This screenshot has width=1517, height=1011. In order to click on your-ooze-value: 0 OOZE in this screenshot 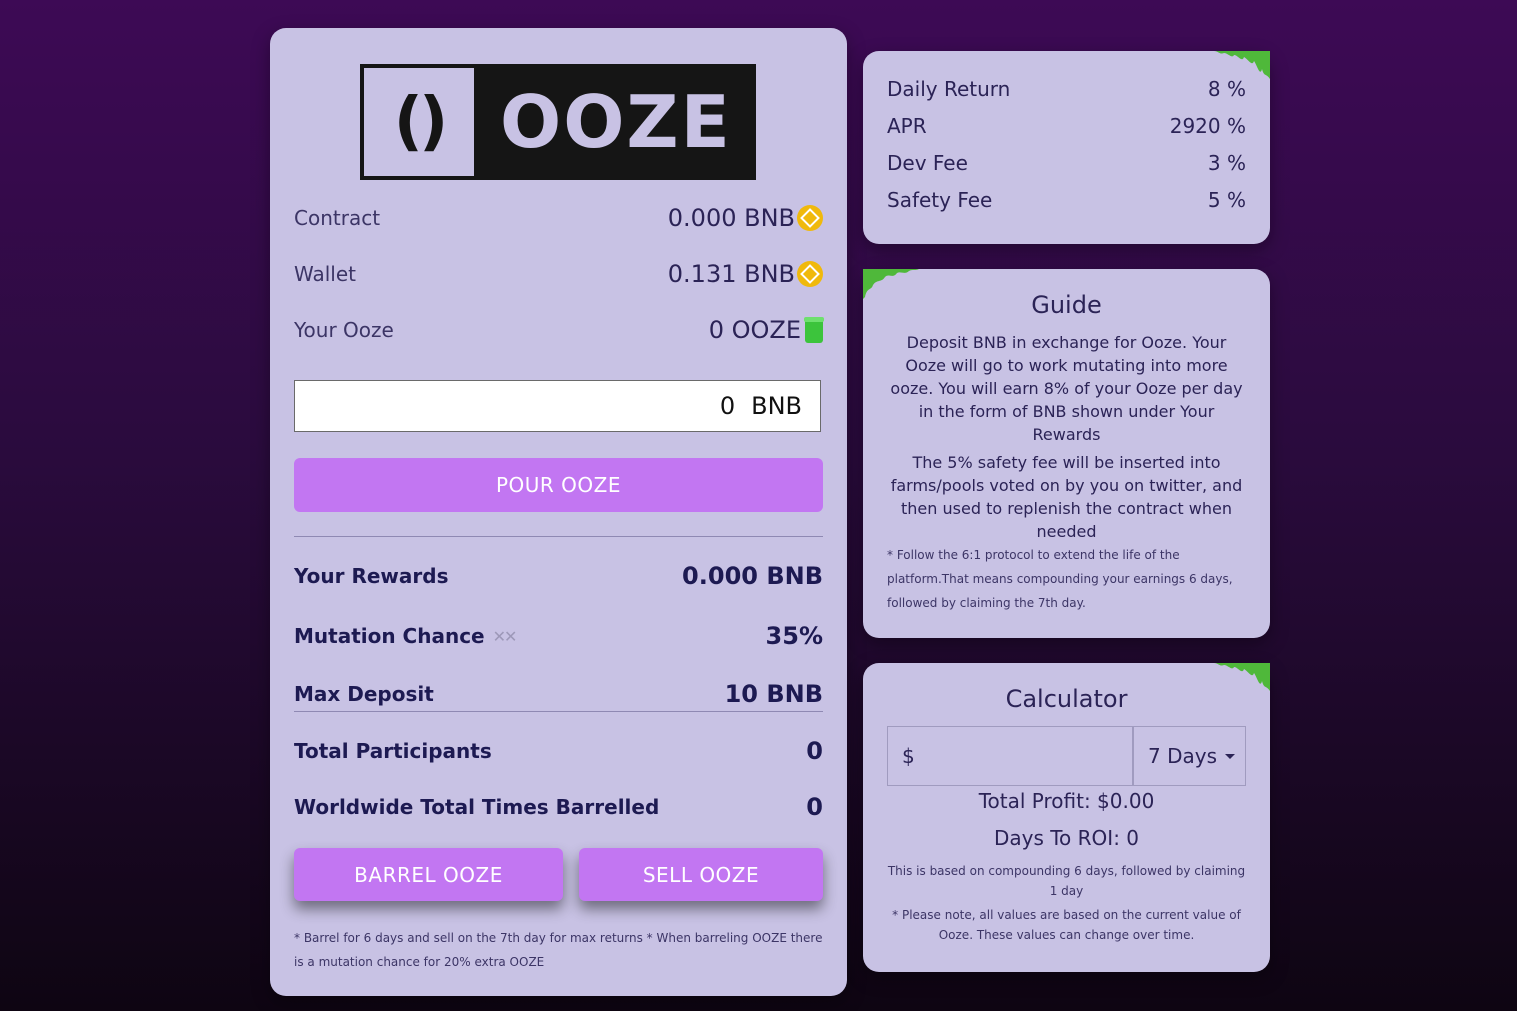, I will do `click(754, 330)`.